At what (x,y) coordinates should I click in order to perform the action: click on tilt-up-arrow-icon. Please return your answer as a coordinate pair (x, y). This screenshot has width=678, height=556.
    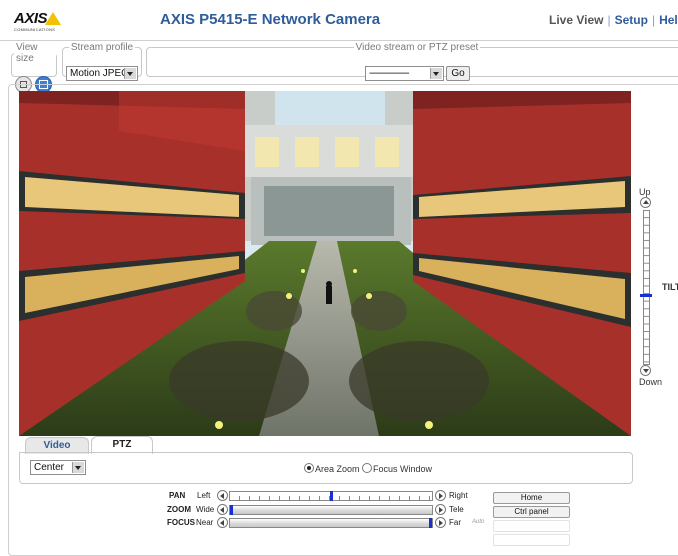
    Looking at the image, I should click on (645, 202).